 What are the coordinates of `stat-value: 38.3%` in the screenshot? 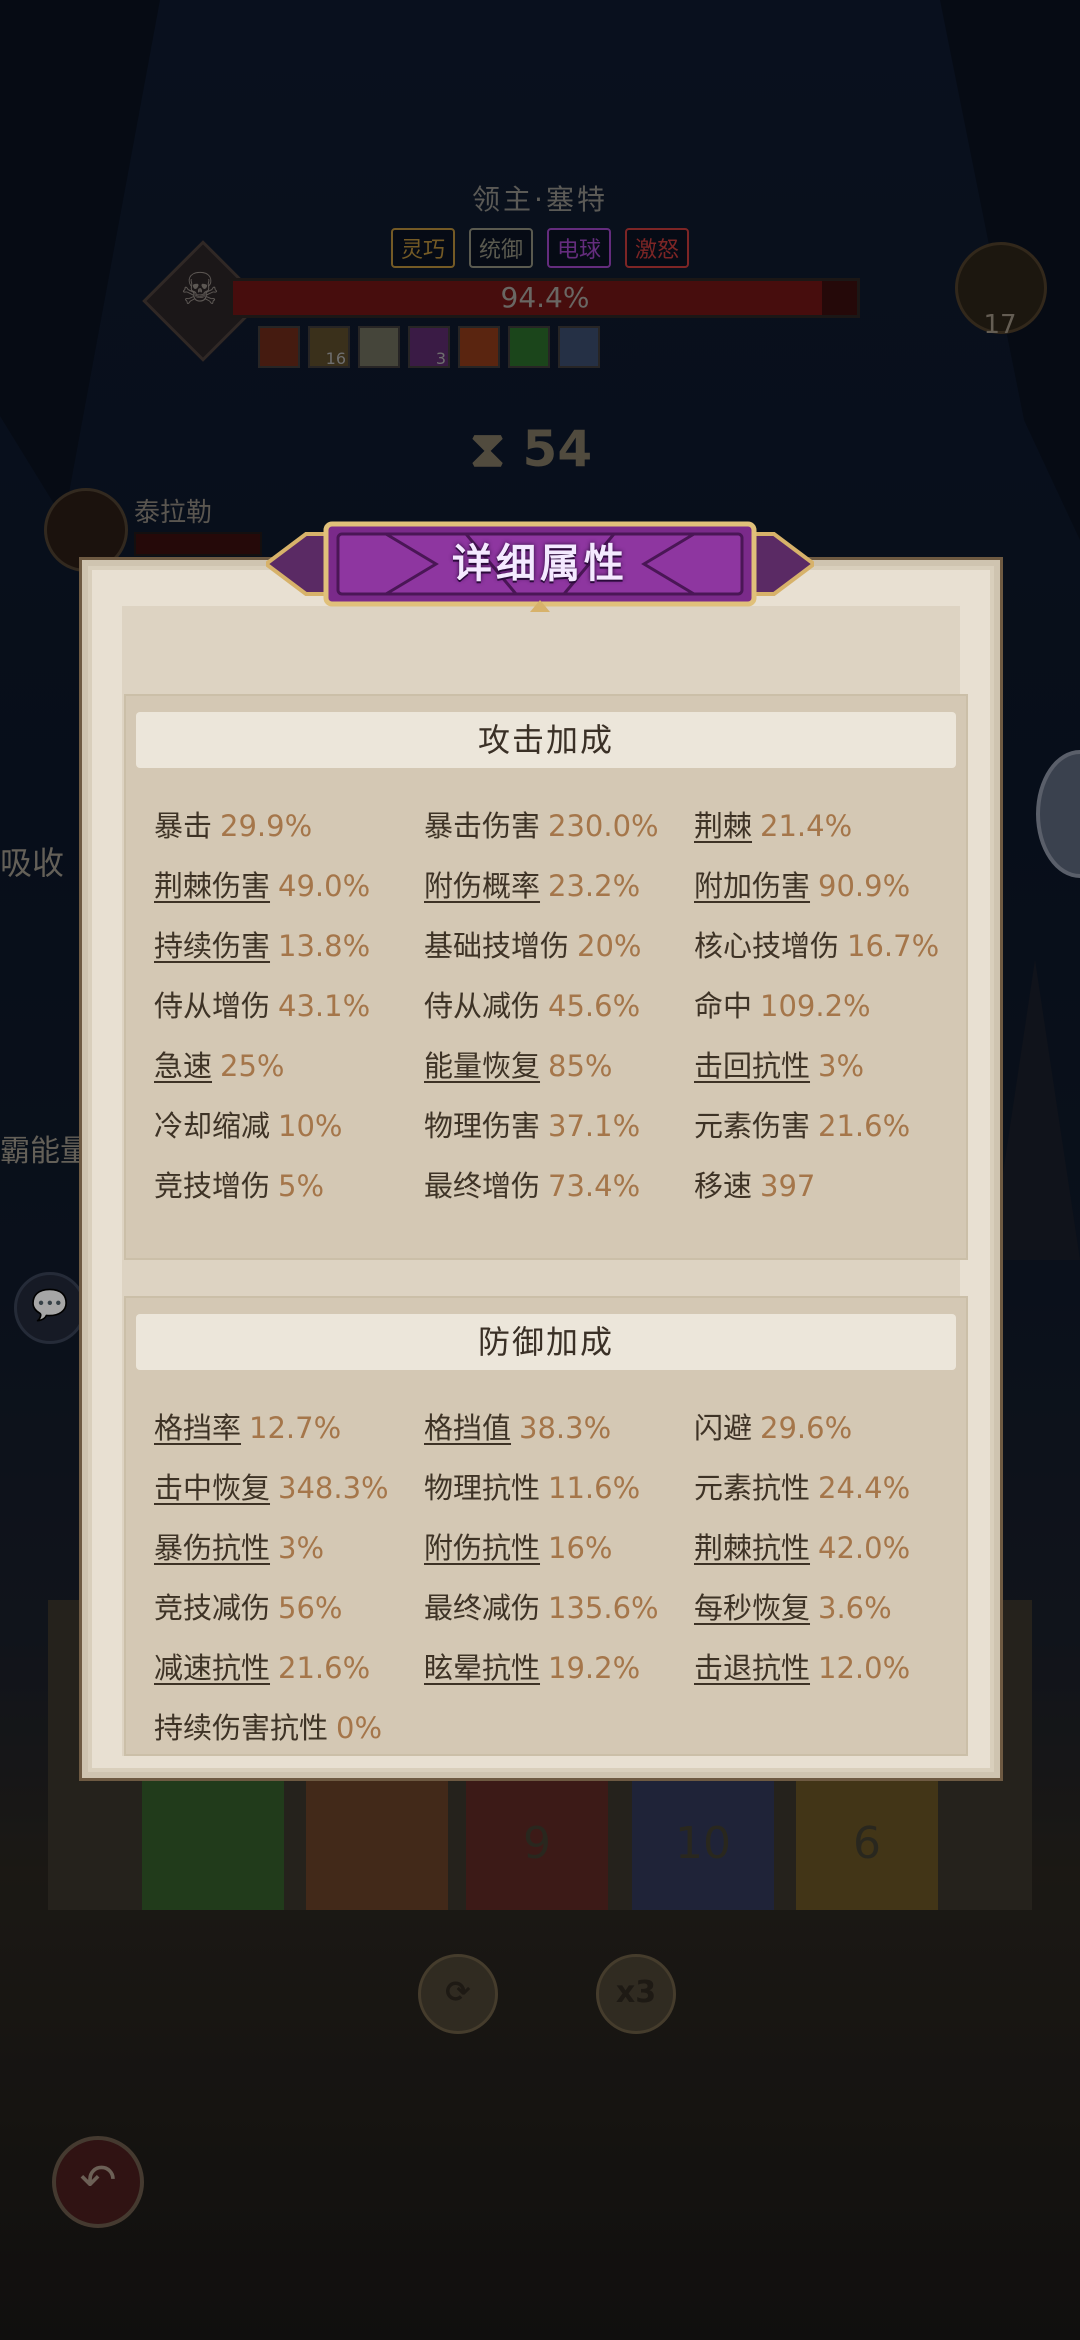 It's located at (565, 1428).